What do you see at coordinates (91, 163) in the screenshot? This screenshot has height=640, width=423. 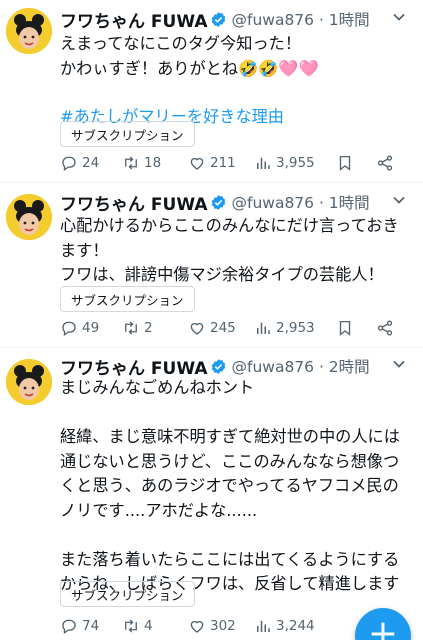 I see `reply-count: 24` at bounding box center [91, 163].